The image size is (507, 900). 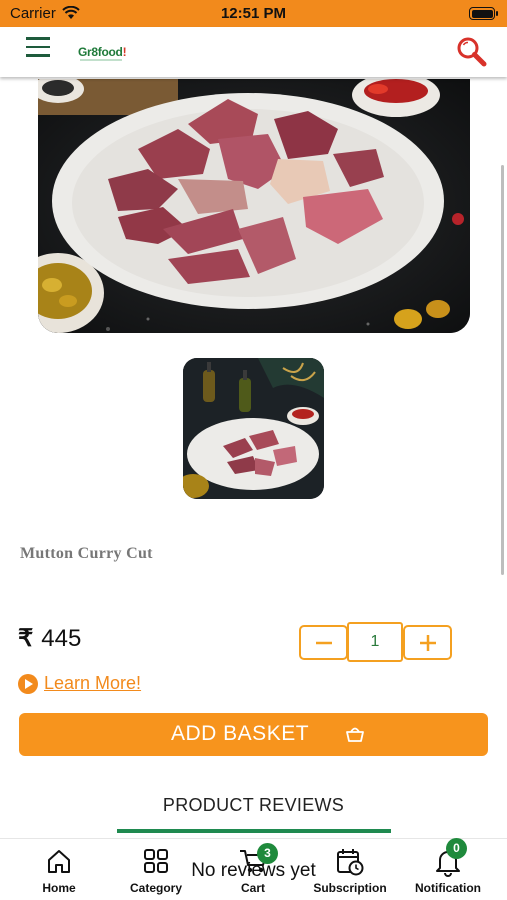 I want to click on tab-product-reviews: PRODUCT REVIEWS, so click(x=253, y=805).